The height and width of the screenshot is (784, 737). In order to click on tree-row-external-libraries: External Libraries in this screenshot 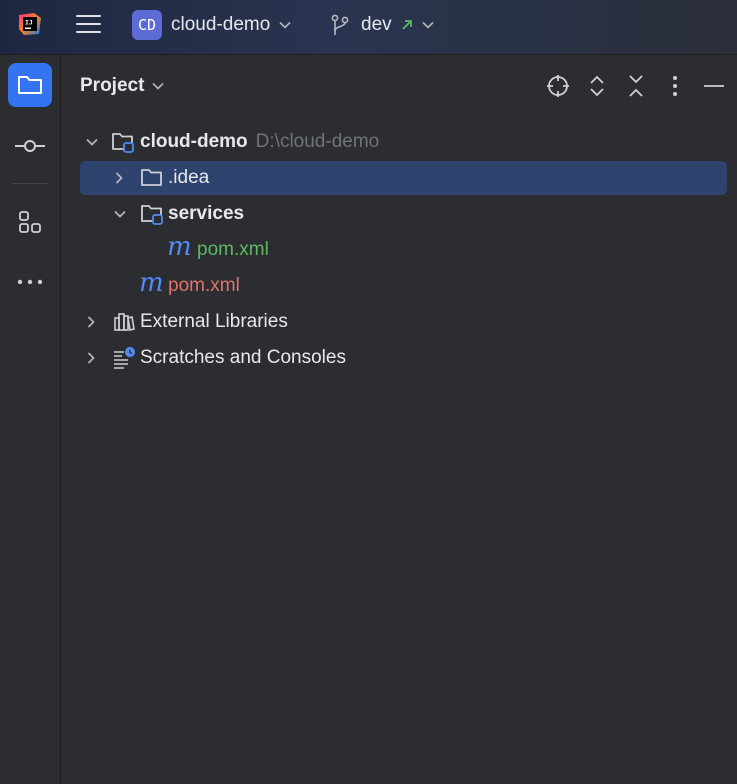, I will do `click(399, 322)`.